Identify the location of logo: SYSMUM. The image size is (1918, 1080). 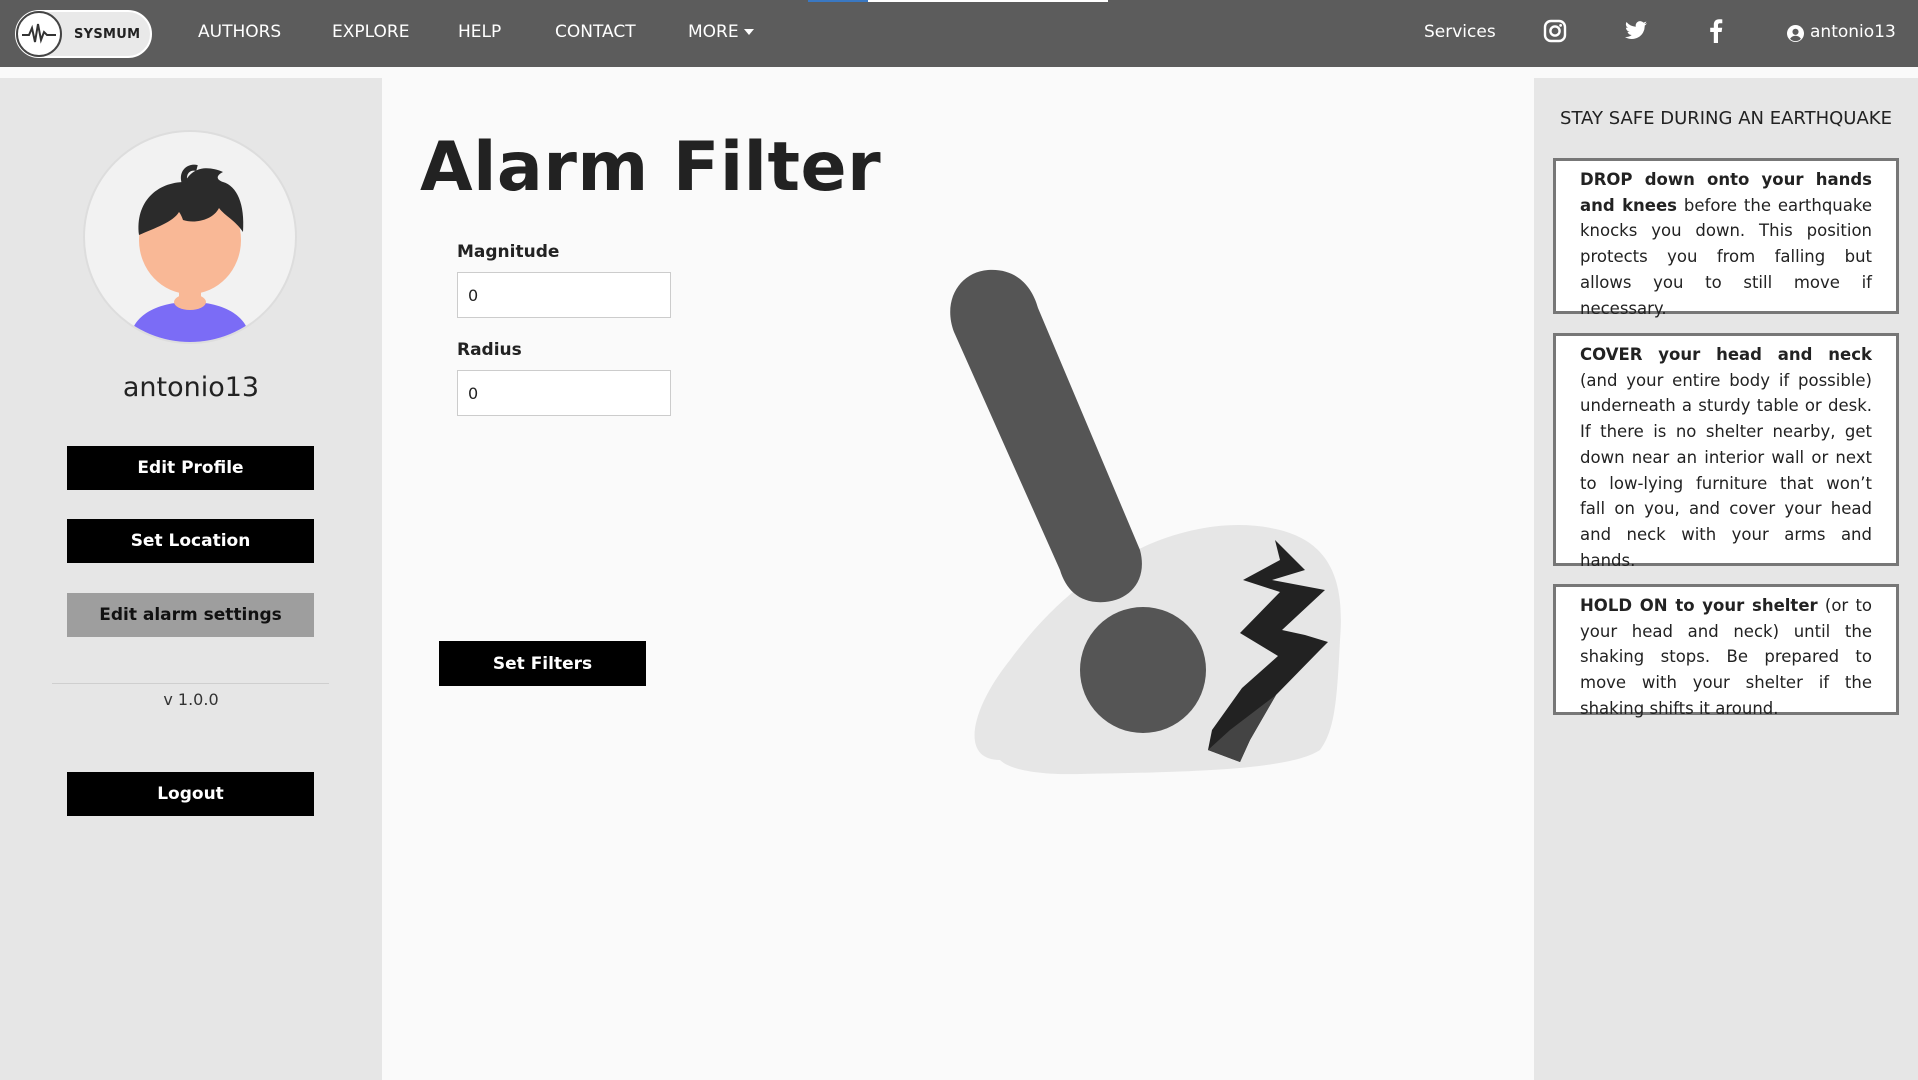
(83, 34).